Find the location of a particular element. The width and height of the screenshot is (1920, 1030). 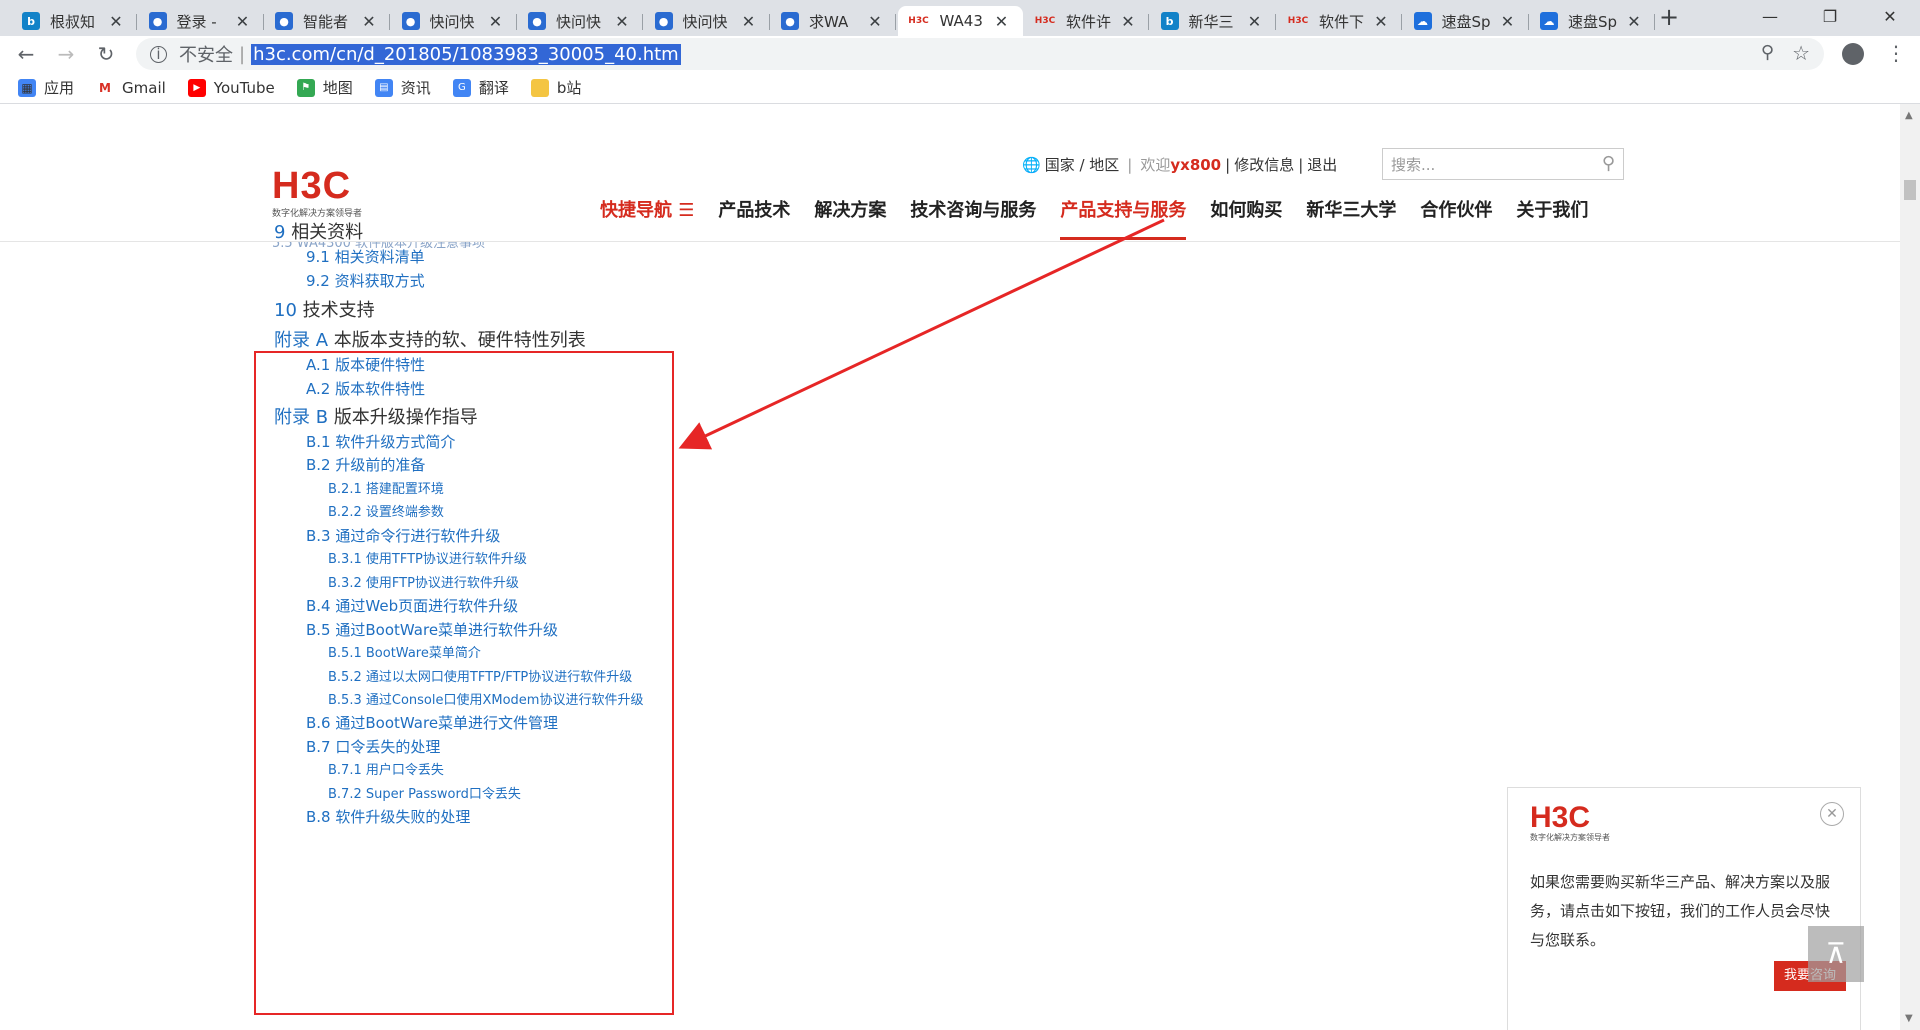

tab-label: 根叔知 is located at coordinates (73, 21).